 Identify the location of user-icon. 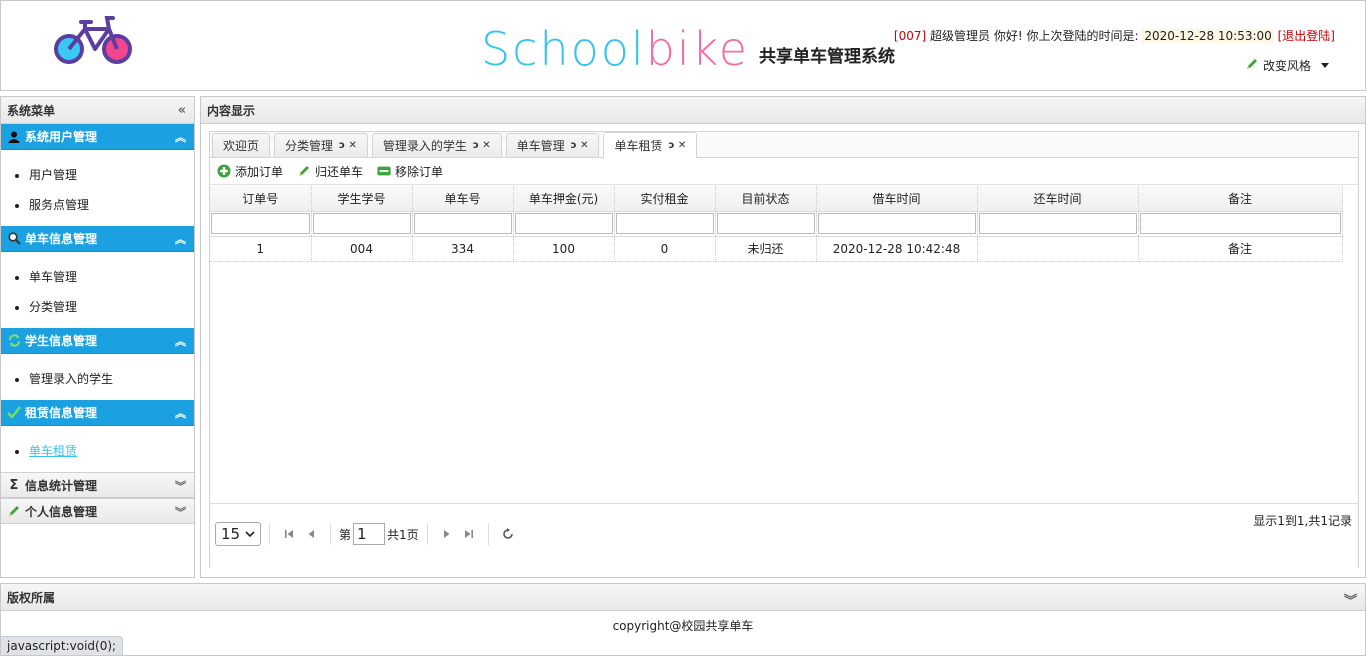
(14, 137).